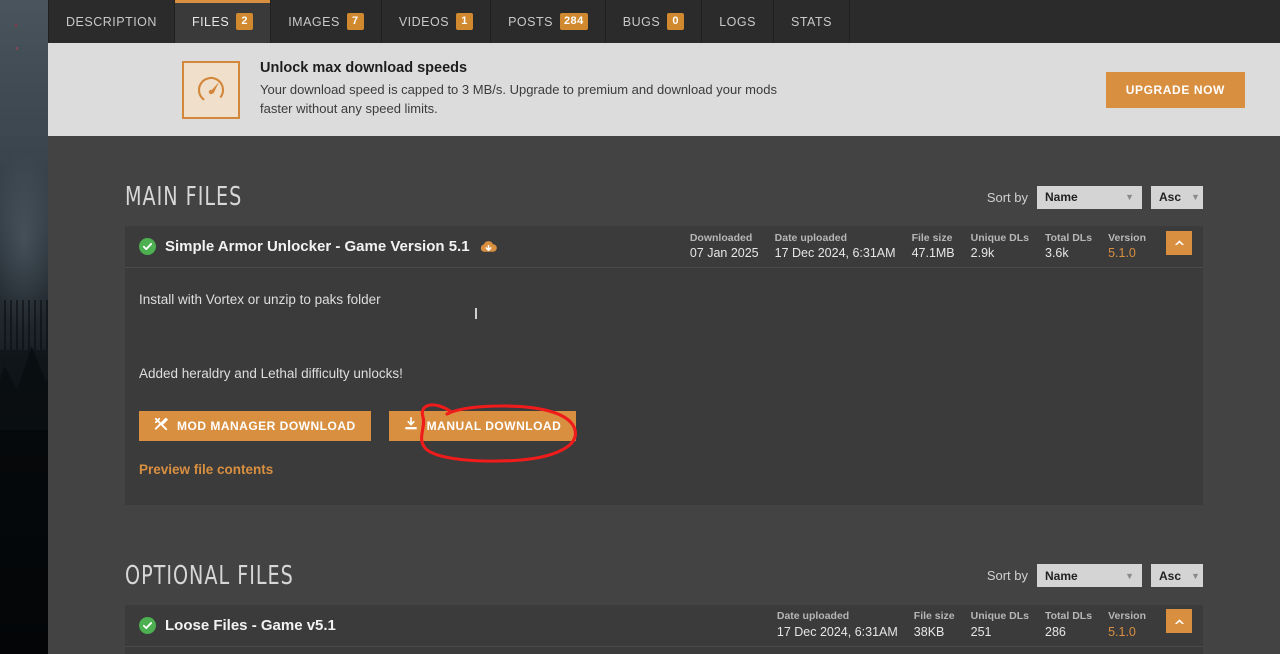 The height and width of the screenshot is (654, 1280). What do you see at coordinates (929, 631) in the screenshot?
I see `meta-value: 38KB` at bounding box center [929, 631].